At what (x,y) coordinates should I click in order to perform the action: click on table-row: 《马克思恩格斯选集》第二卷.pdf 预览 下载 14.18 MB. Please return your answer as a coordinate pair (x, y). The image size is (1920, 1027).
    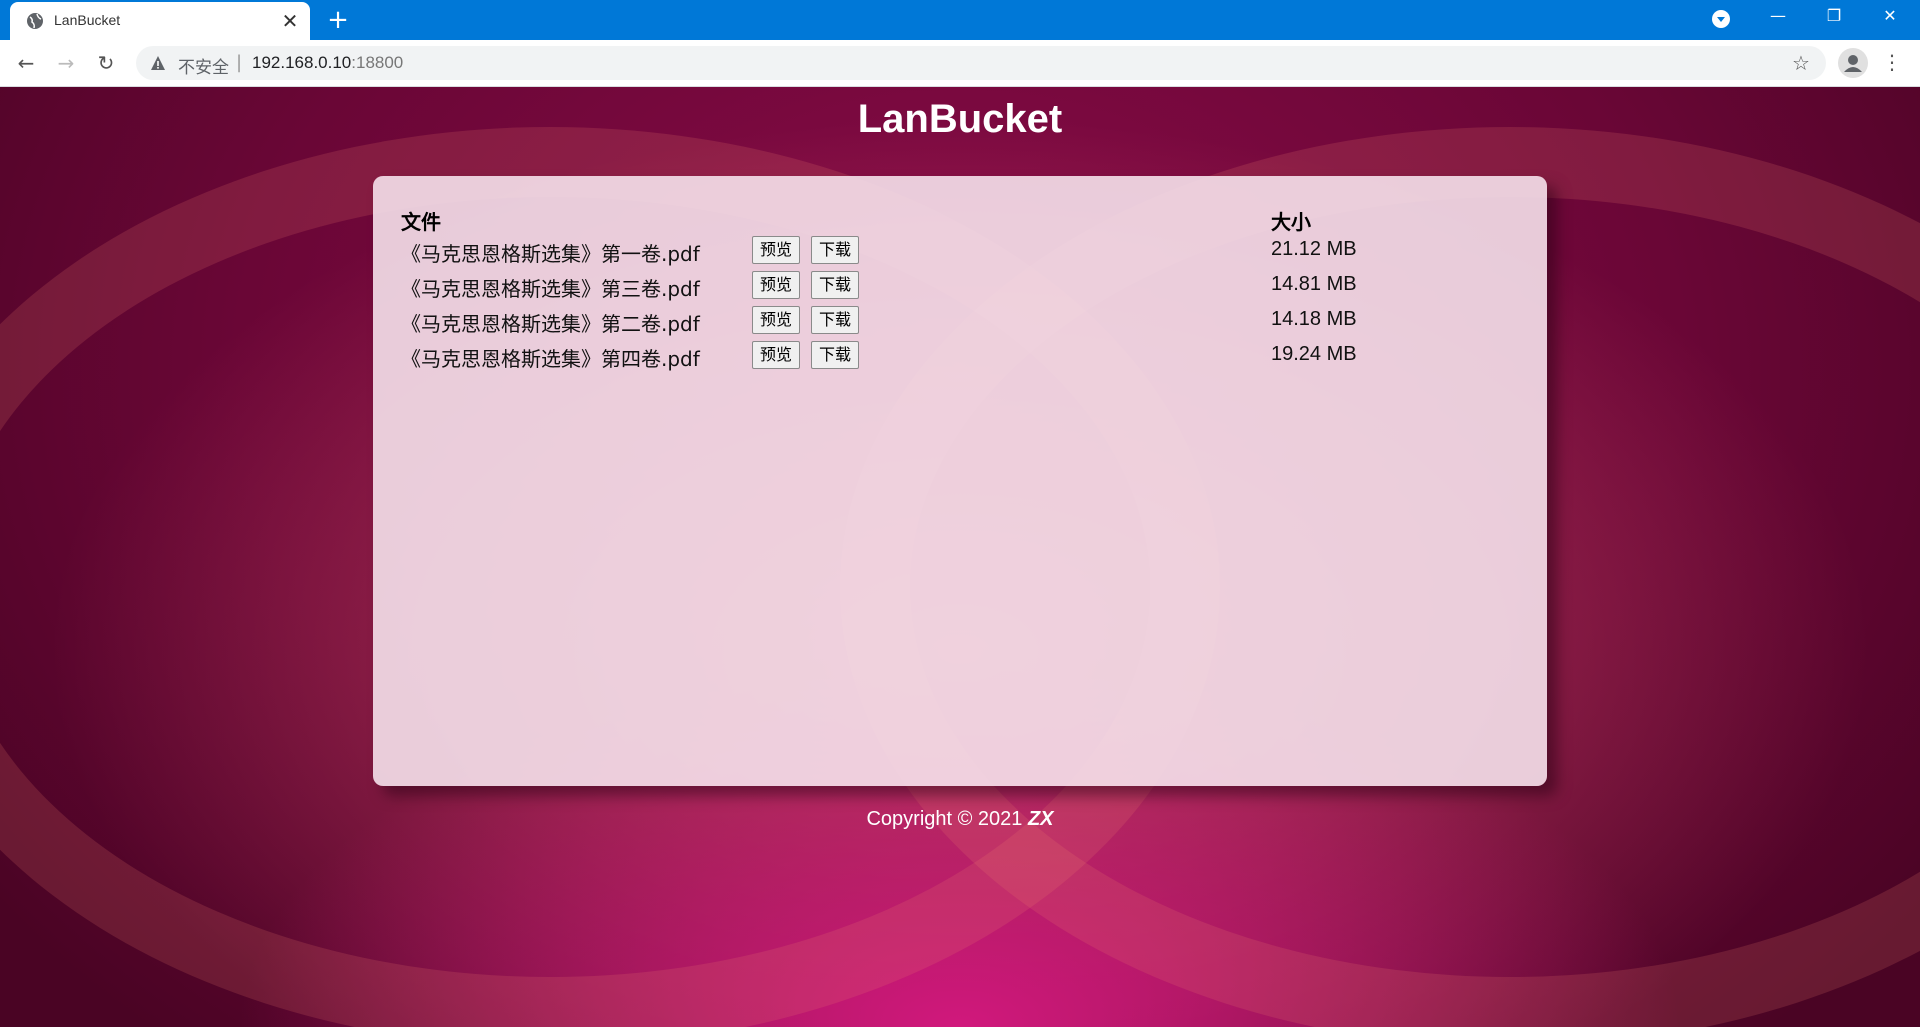
    Looking at the image, I should click on (961, 320).